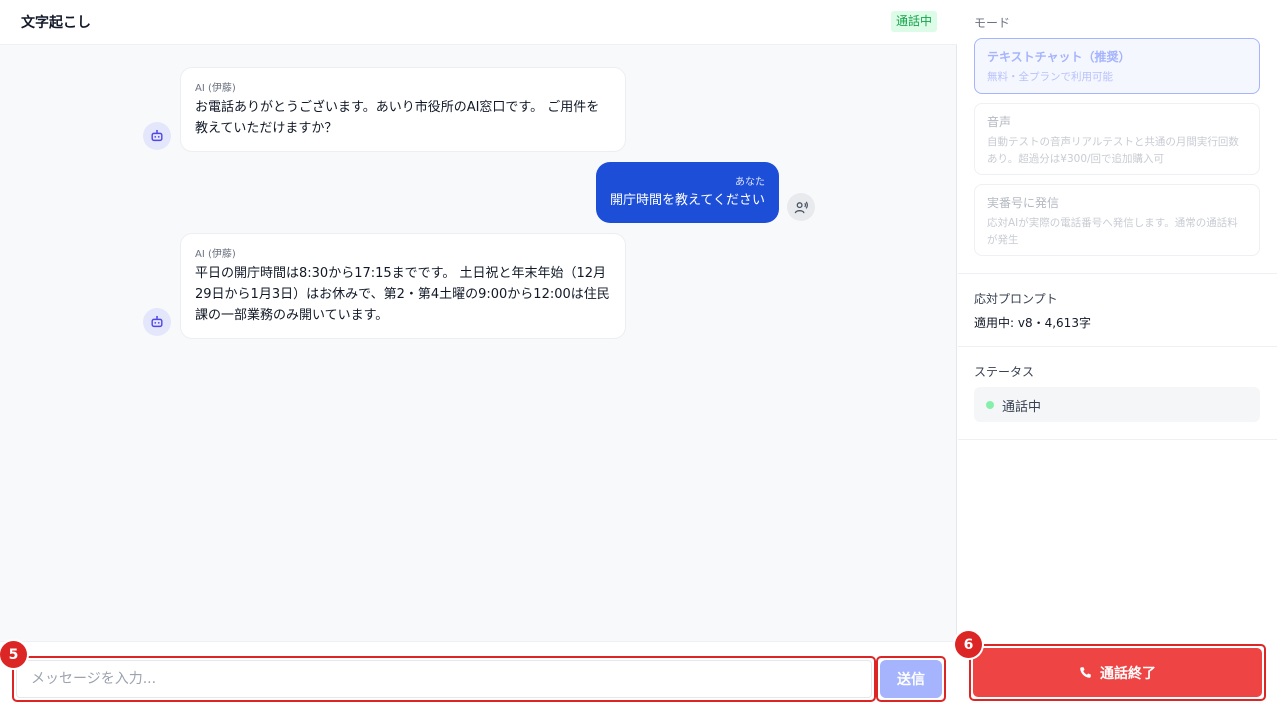 The height and width of the screenshot is (712, 1277). Describe the element at coordinates (999, 122) in the screenshot. I see `mode-title: 音声` at that location.